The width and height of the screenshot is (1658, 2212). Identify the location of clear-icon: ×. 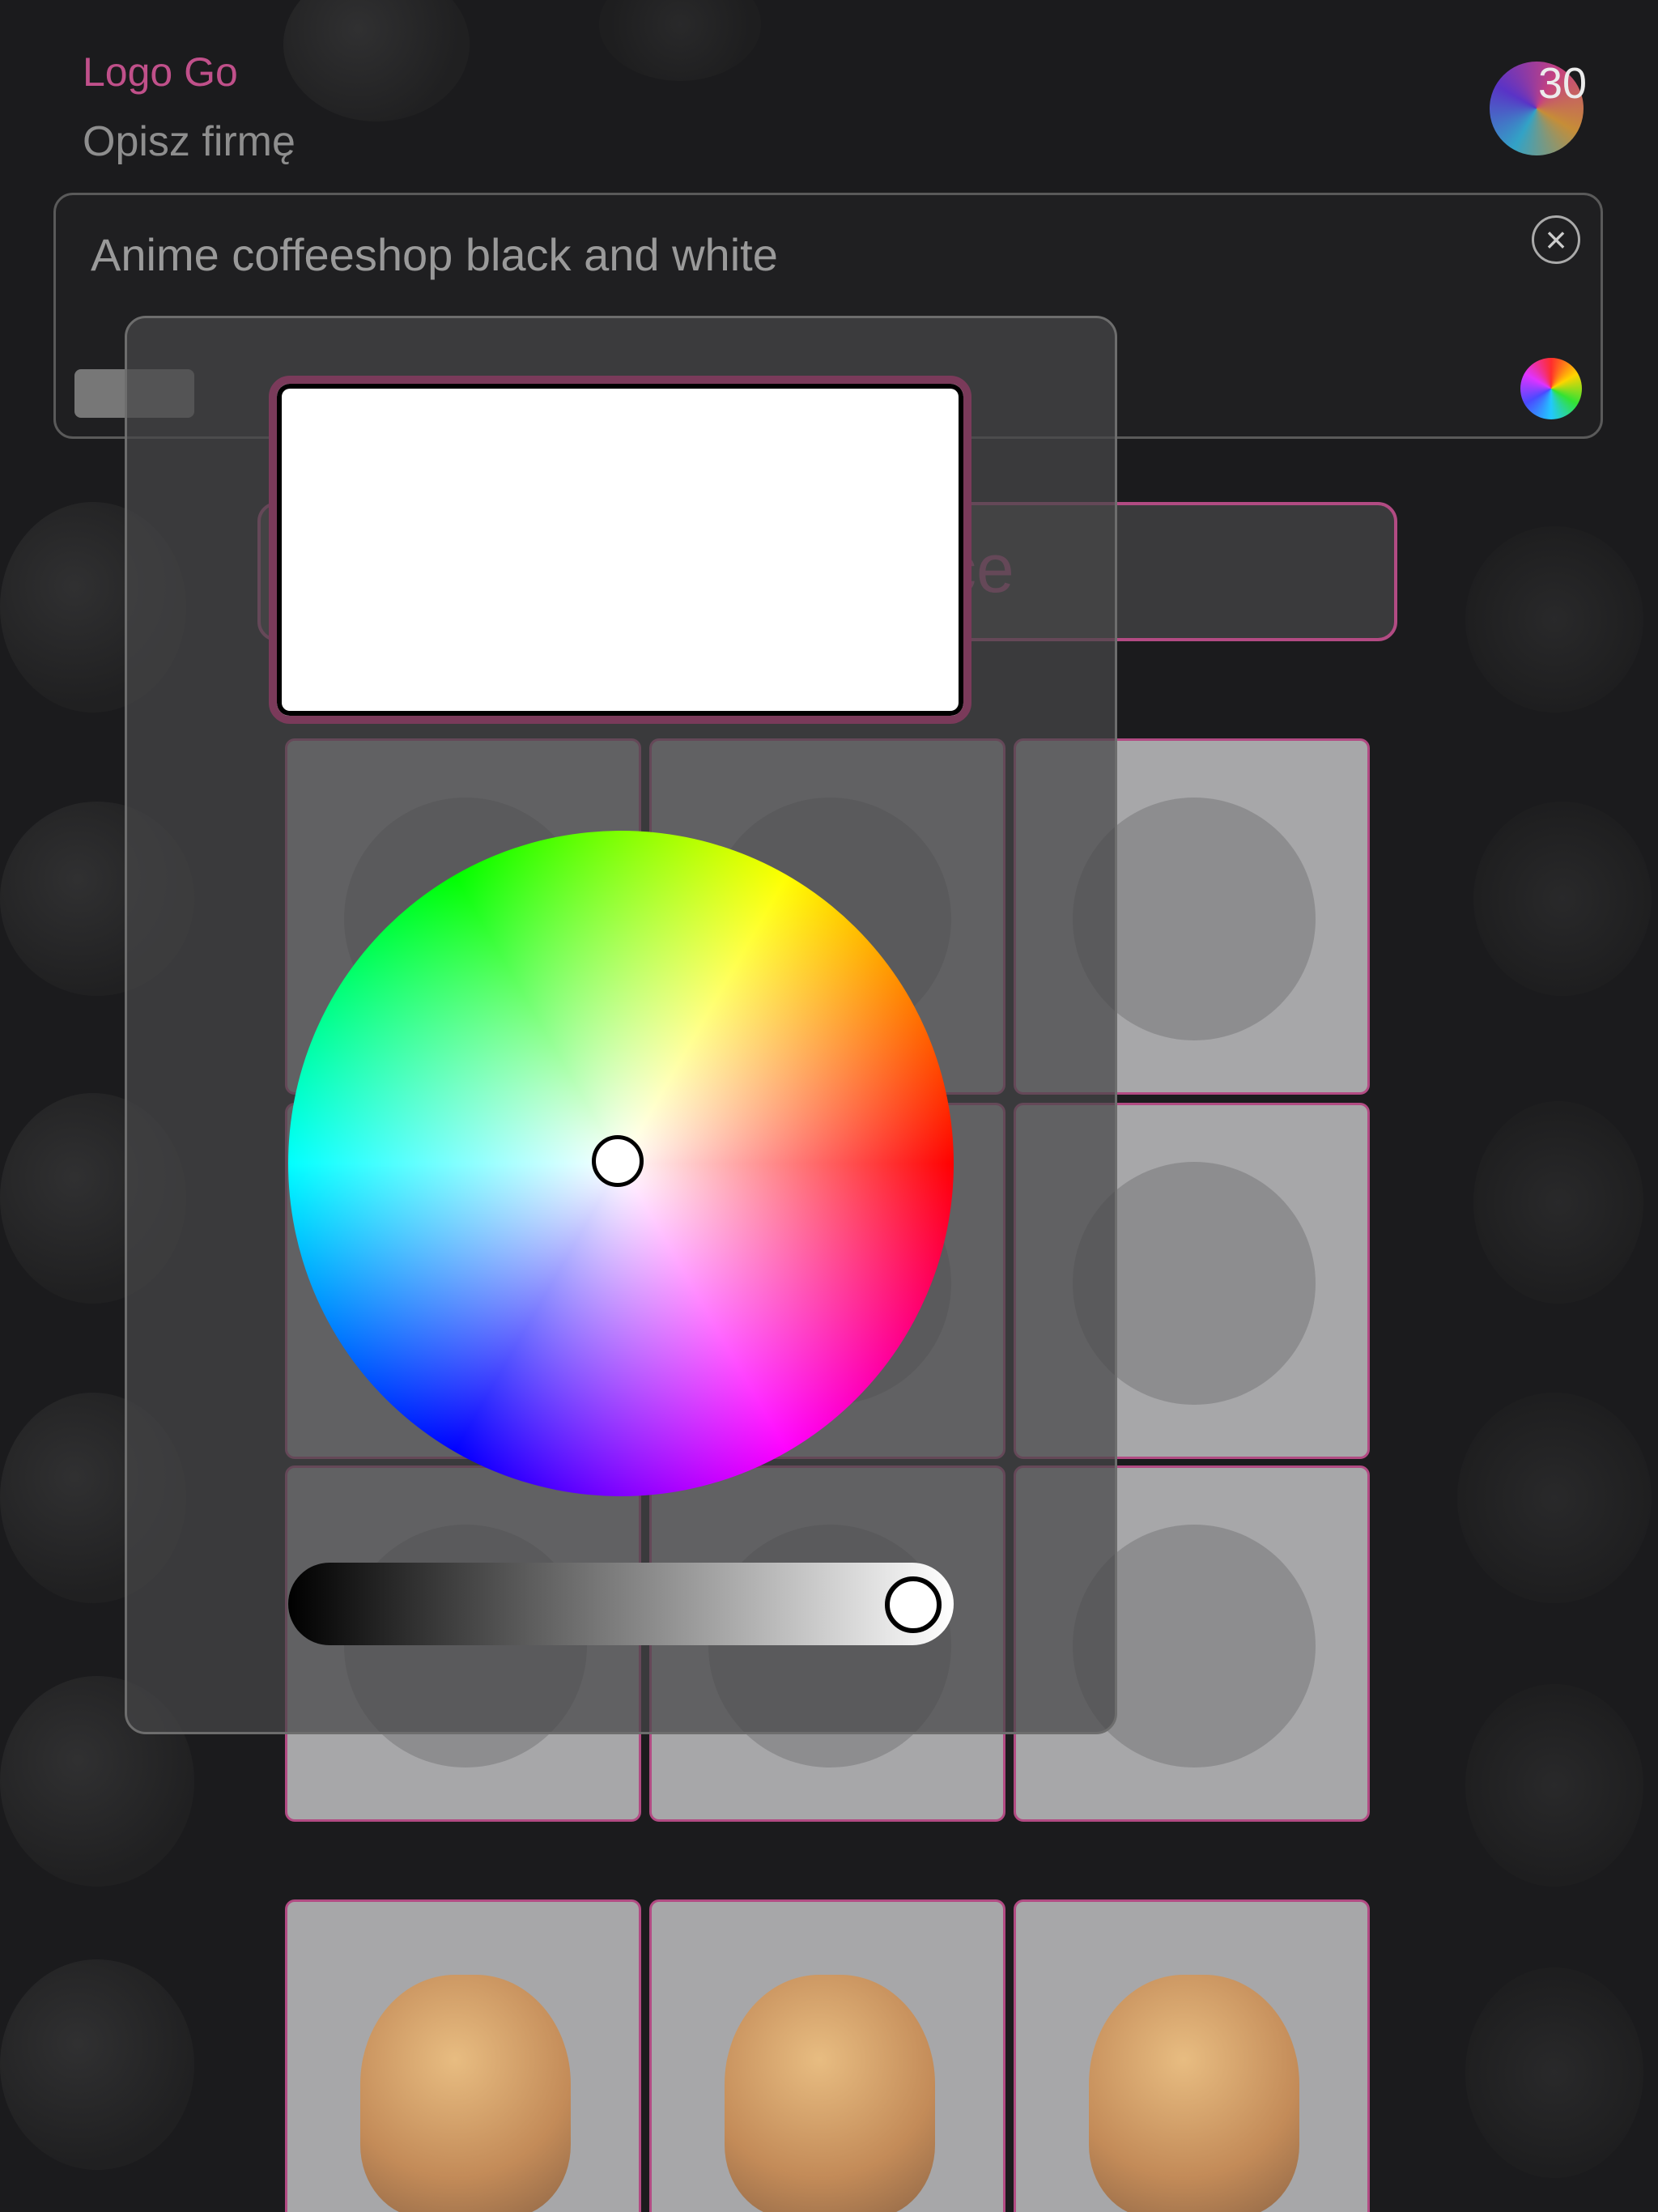
(1556, 240).